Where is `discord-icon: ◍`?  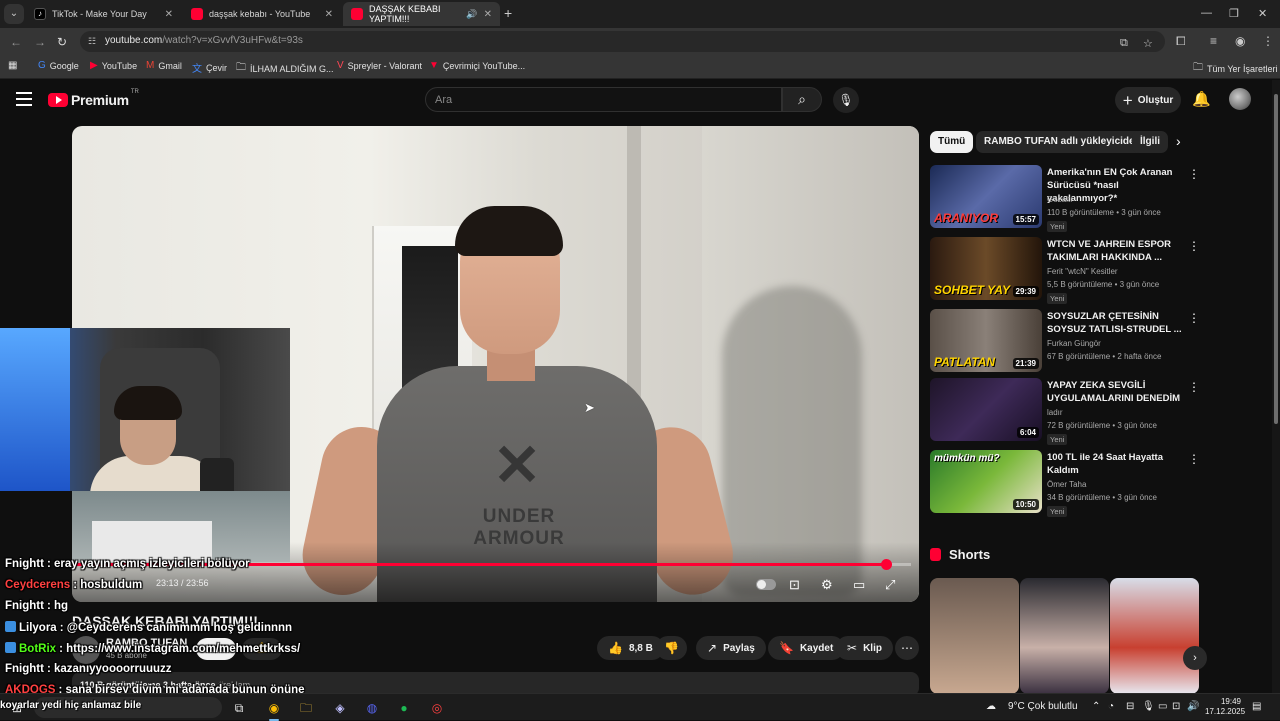
discord-icon: ◍ is located at coordinates (372, 708).